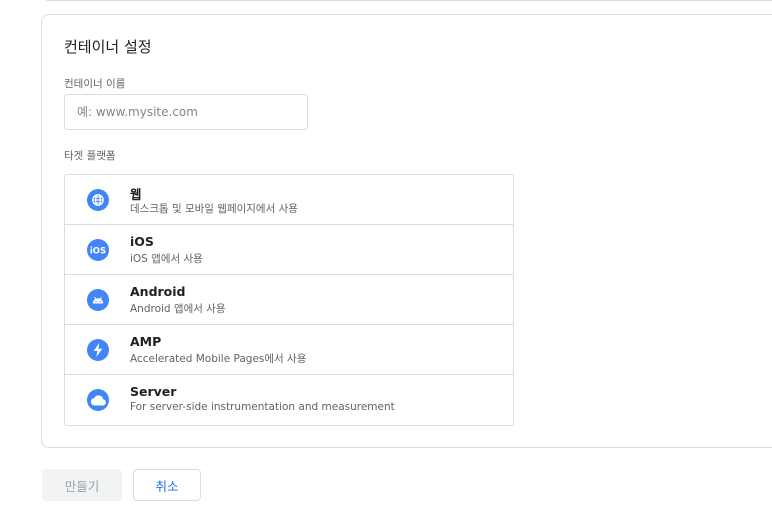 The height and width of the screenshot is (523, 772). What do you see at coordinates (98, 200) in the screenshot?
I see `globe-icon` at bounding box center [98, 200].